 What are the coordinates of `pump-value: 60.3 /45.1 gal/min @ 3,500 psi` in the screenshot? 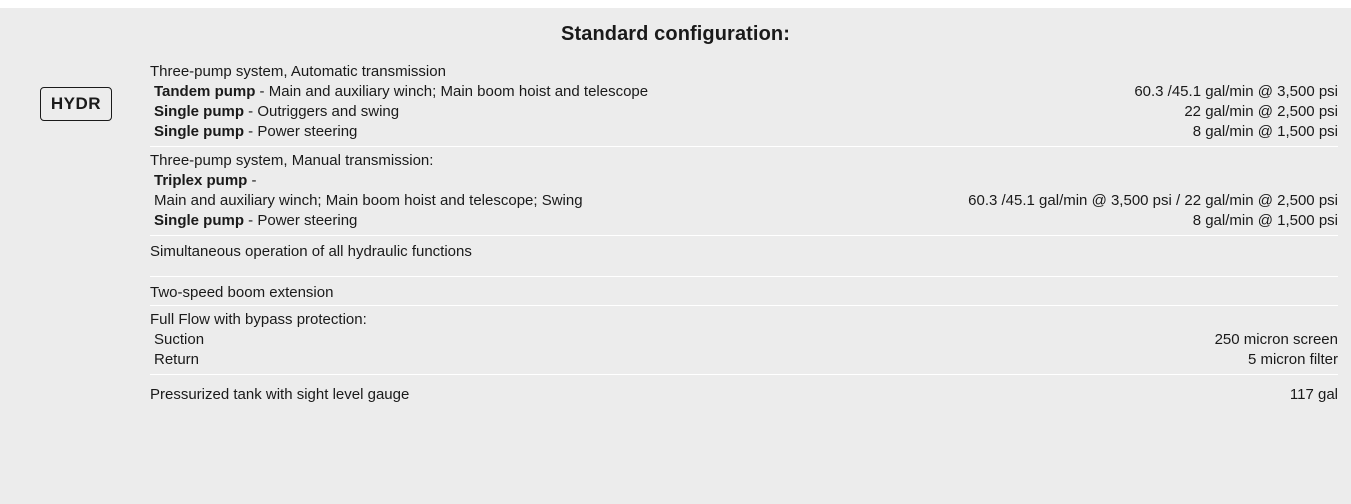 It's located at (1236, 91).